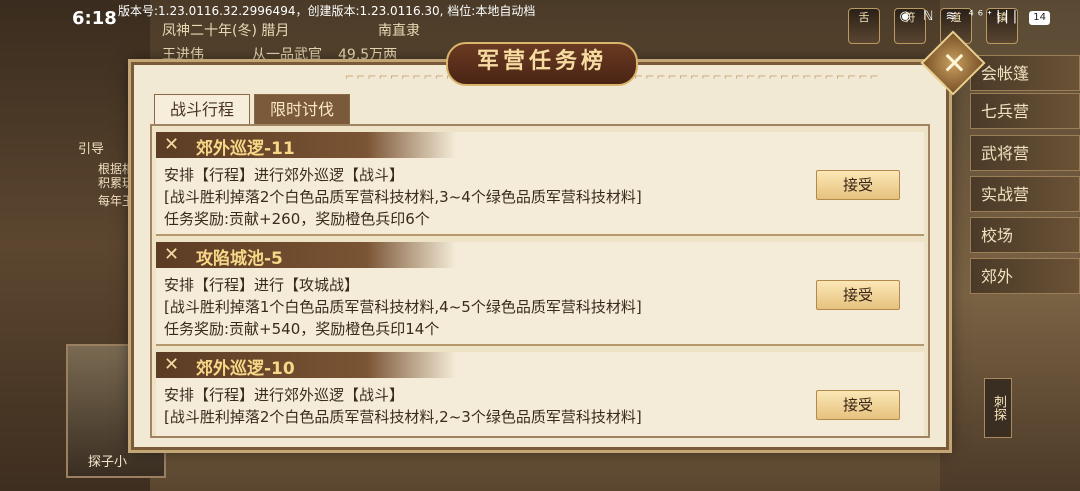  What do you see at coordinates (239, 259) in the screenshot?
I see `quest-title: 攻陷城池-5` at bounding box center [239, 259].